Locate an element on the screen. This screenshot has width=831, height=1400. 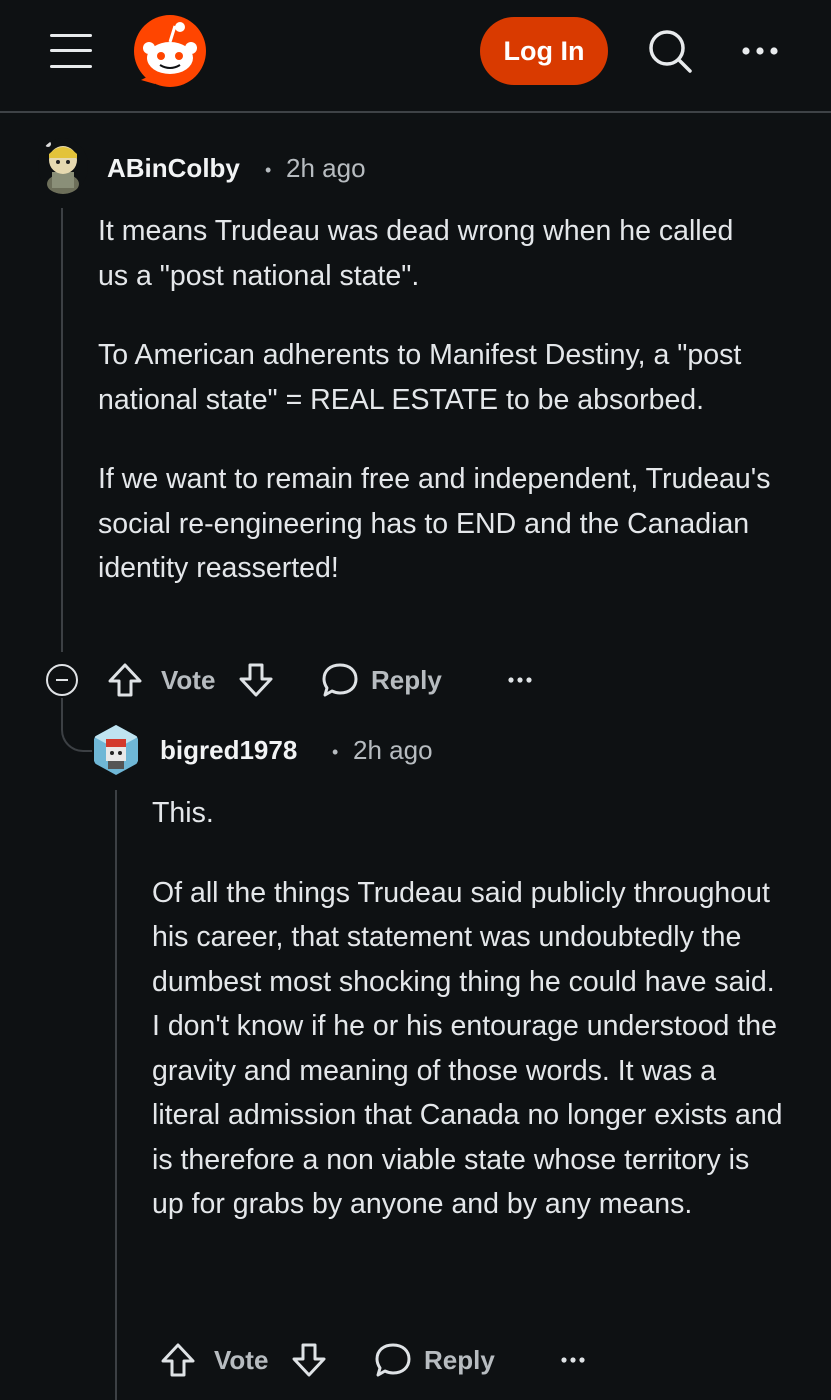
top-bar: Log In is located at coordinates (415, 56).